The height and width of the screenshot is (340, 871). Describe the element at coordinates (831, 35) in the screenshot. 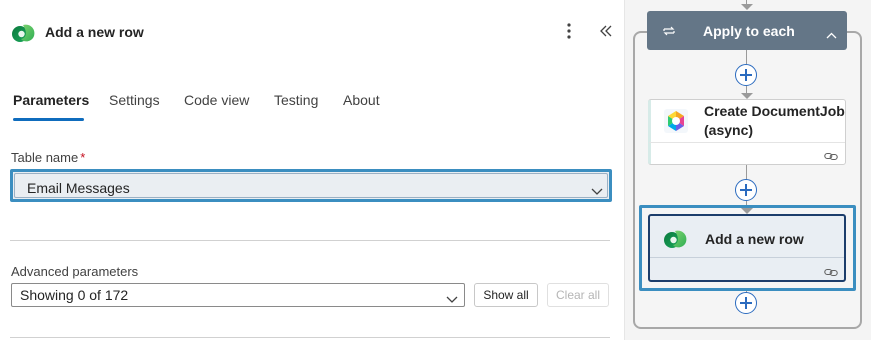

I see `chevron-up-icon` at that location.